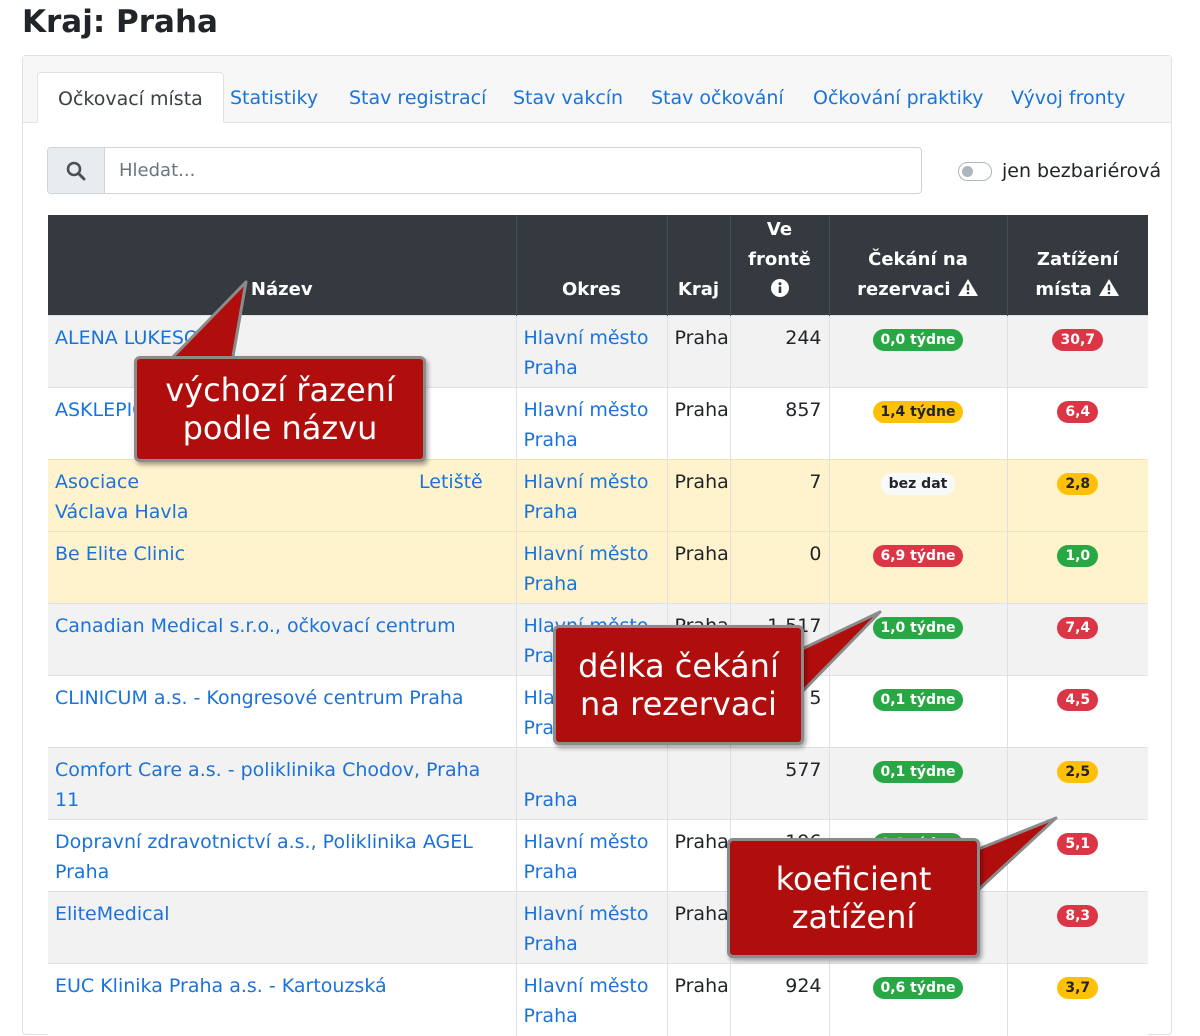 The height and width of the screenshot is (1036, 1200). What do you see at coordinates (568, 97) in the screenshot?
I see `tab-stav-vakcin: Stav vakcín` at bounding box center [568, 97].